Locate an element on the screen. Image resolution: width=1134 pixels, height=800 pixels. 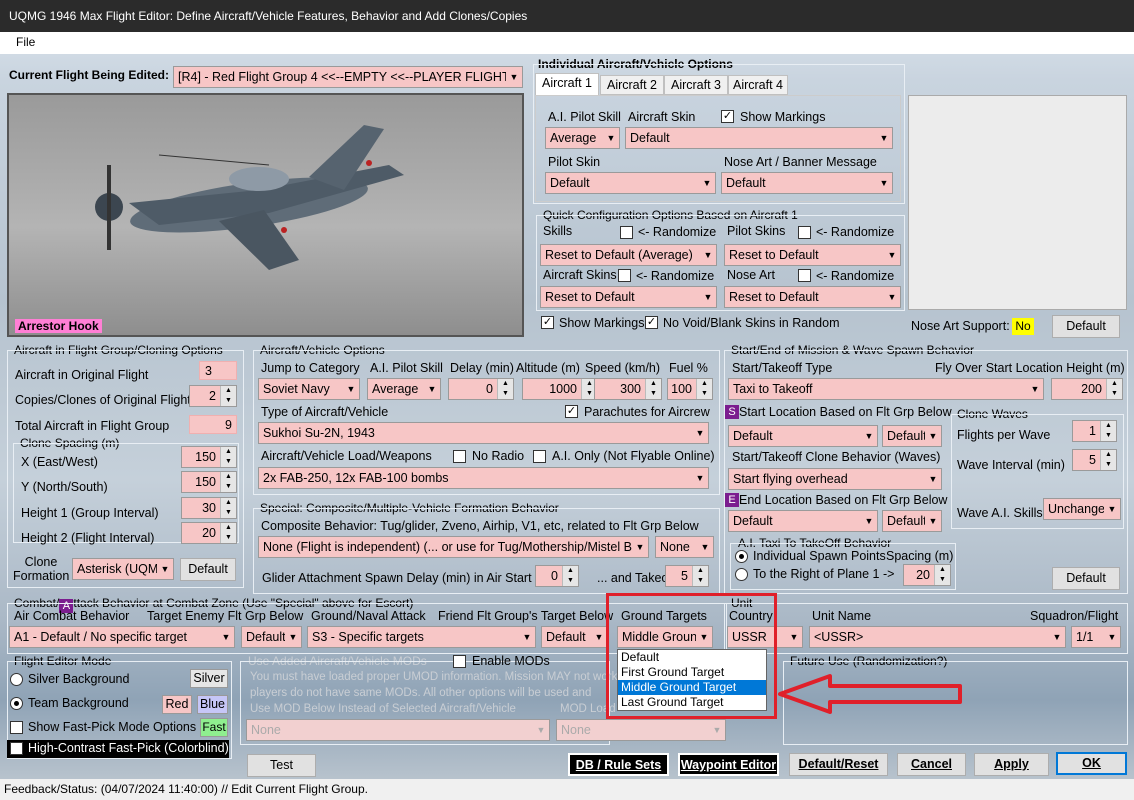
unit-name-select: <USSR> ▼ is located at coordinates (937, 637).